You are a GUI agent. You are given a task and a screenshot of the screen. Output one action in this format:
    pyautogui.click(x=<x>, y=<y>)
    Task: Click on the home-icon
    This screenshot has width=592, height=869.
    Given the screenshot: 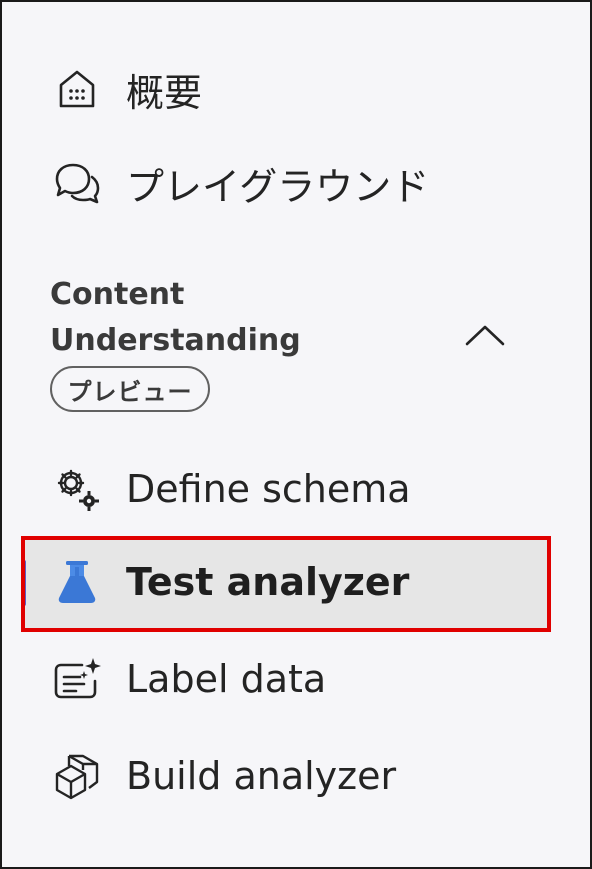 What is the action you would take?
    pyautogui.click(x=77, y=89)
    